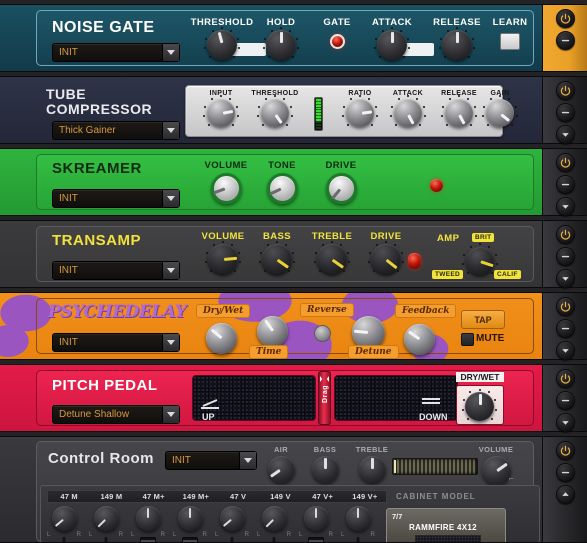 The height and width of the screenshot is (543, 587). What do you see at coordinates (419, 339) in the screenshot?
I see `knob-feedback-dial` at bounding box center [419, 339].